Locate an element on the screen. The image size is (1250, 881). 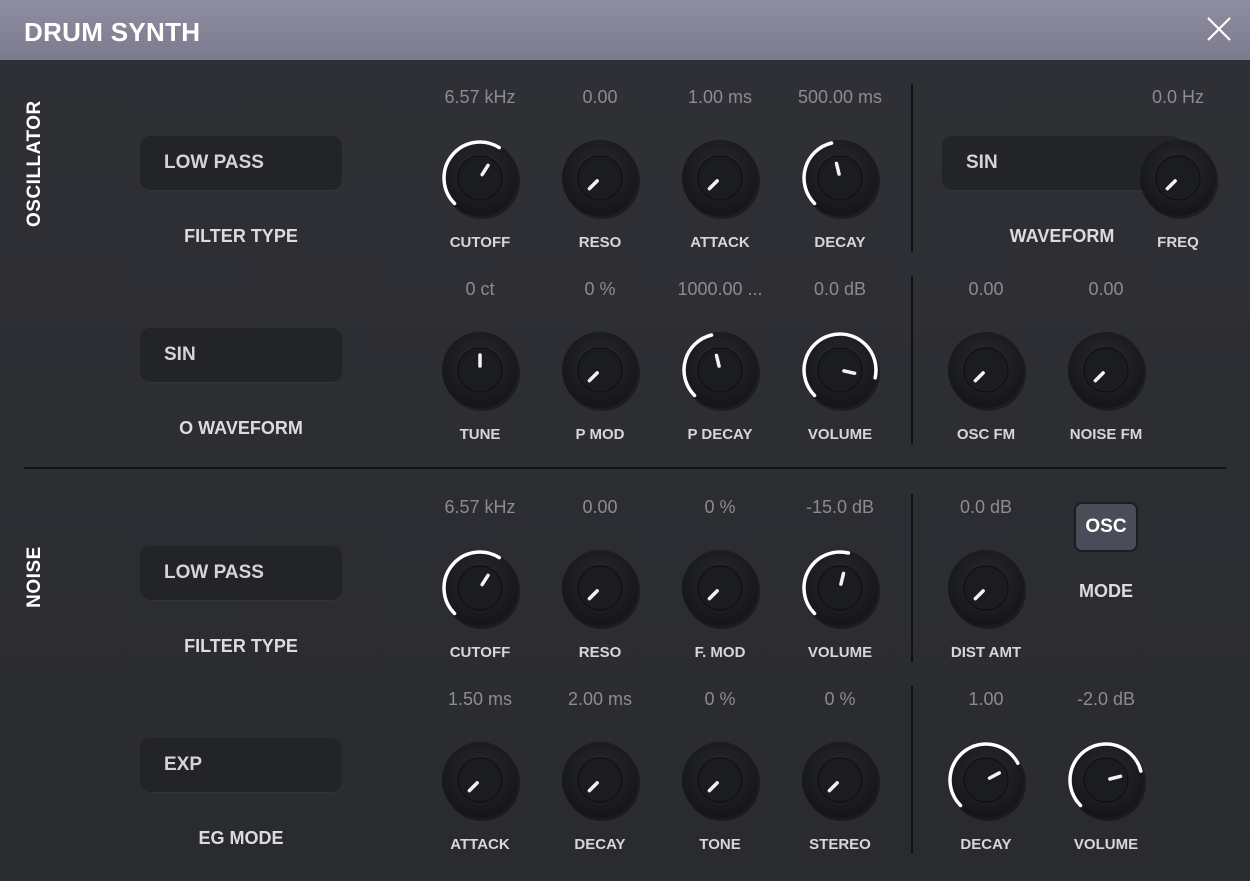
osc-volume-label: VOLUME is located at coordinates (840, 434).